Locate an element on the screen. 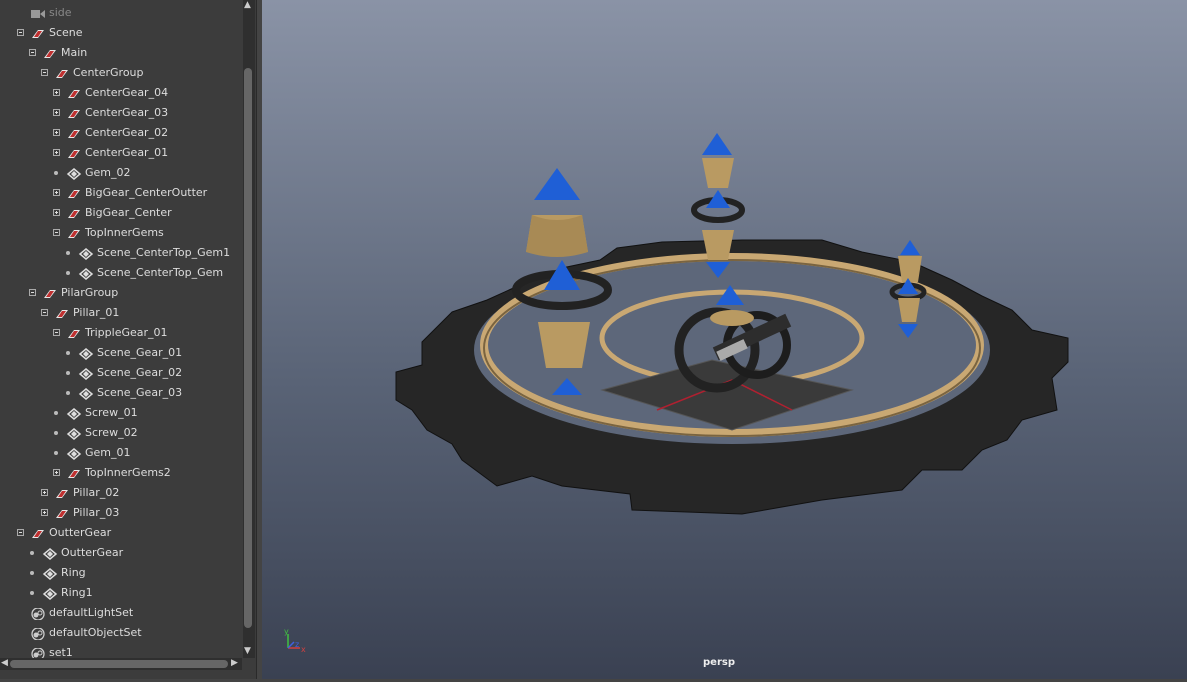  outliner-item-label: Pillar_01 is located at coordinates (96, 312).